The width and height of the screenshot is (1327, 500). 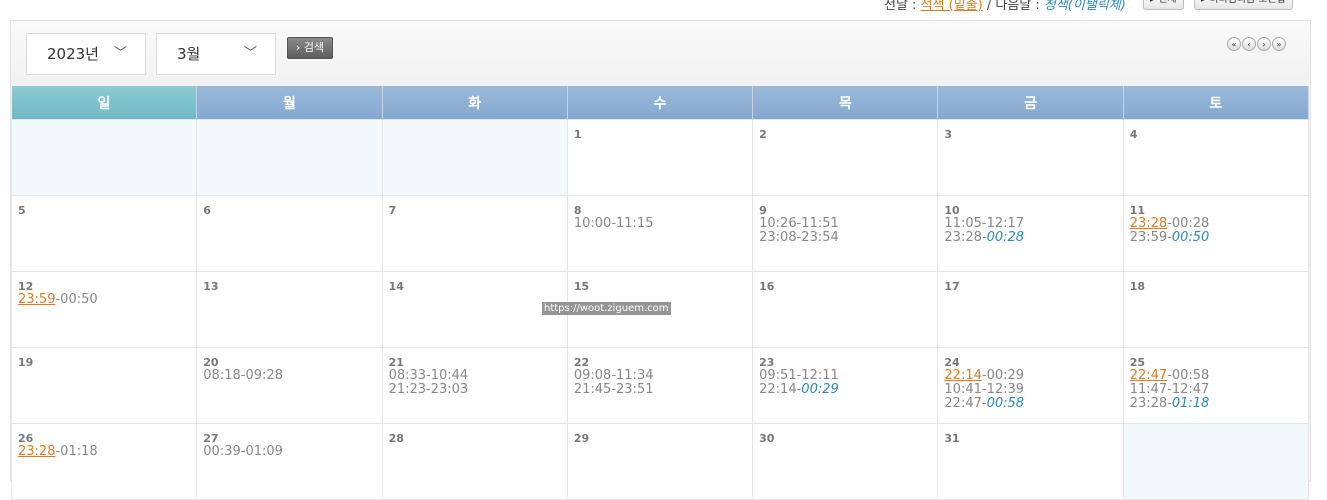 What do you see at coordinates (845, 103) in the screenshot?
I see `weekday-header: 목` at bounding box center [845, 103].